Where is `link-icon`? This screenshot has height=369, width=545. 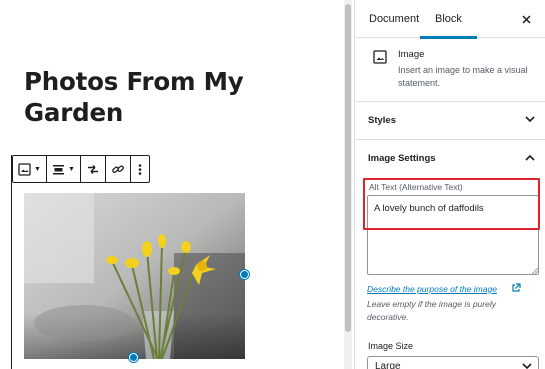
link-icon is located at coordinates (118, 169).